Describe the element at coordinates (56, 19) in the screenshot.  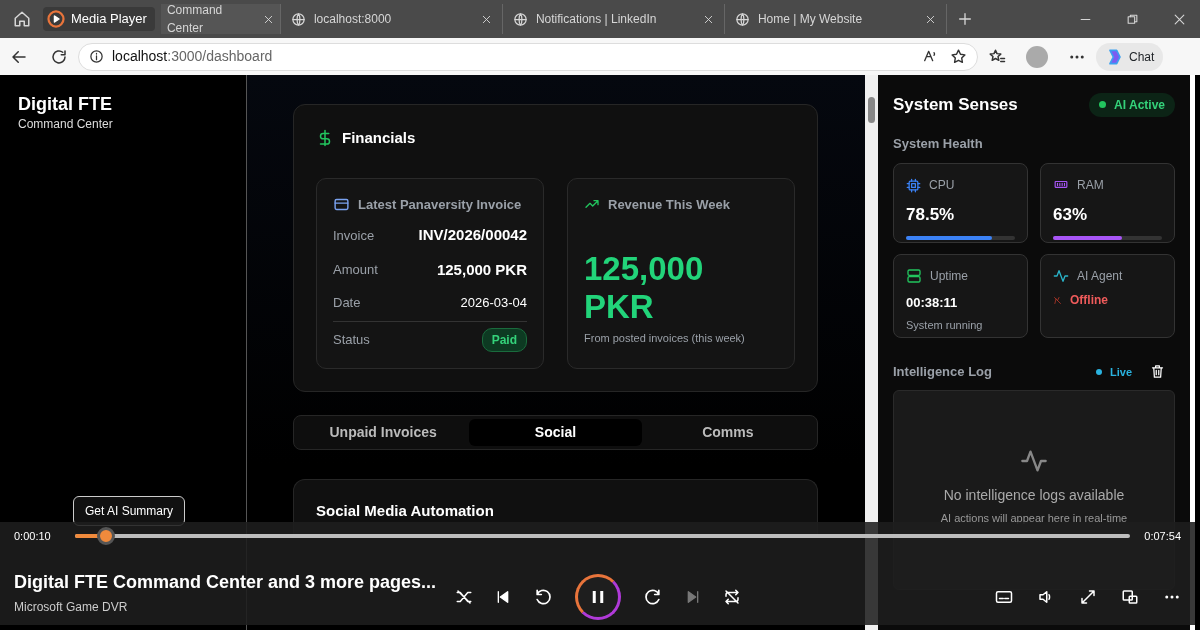
I see `media-player-icon` at that location.